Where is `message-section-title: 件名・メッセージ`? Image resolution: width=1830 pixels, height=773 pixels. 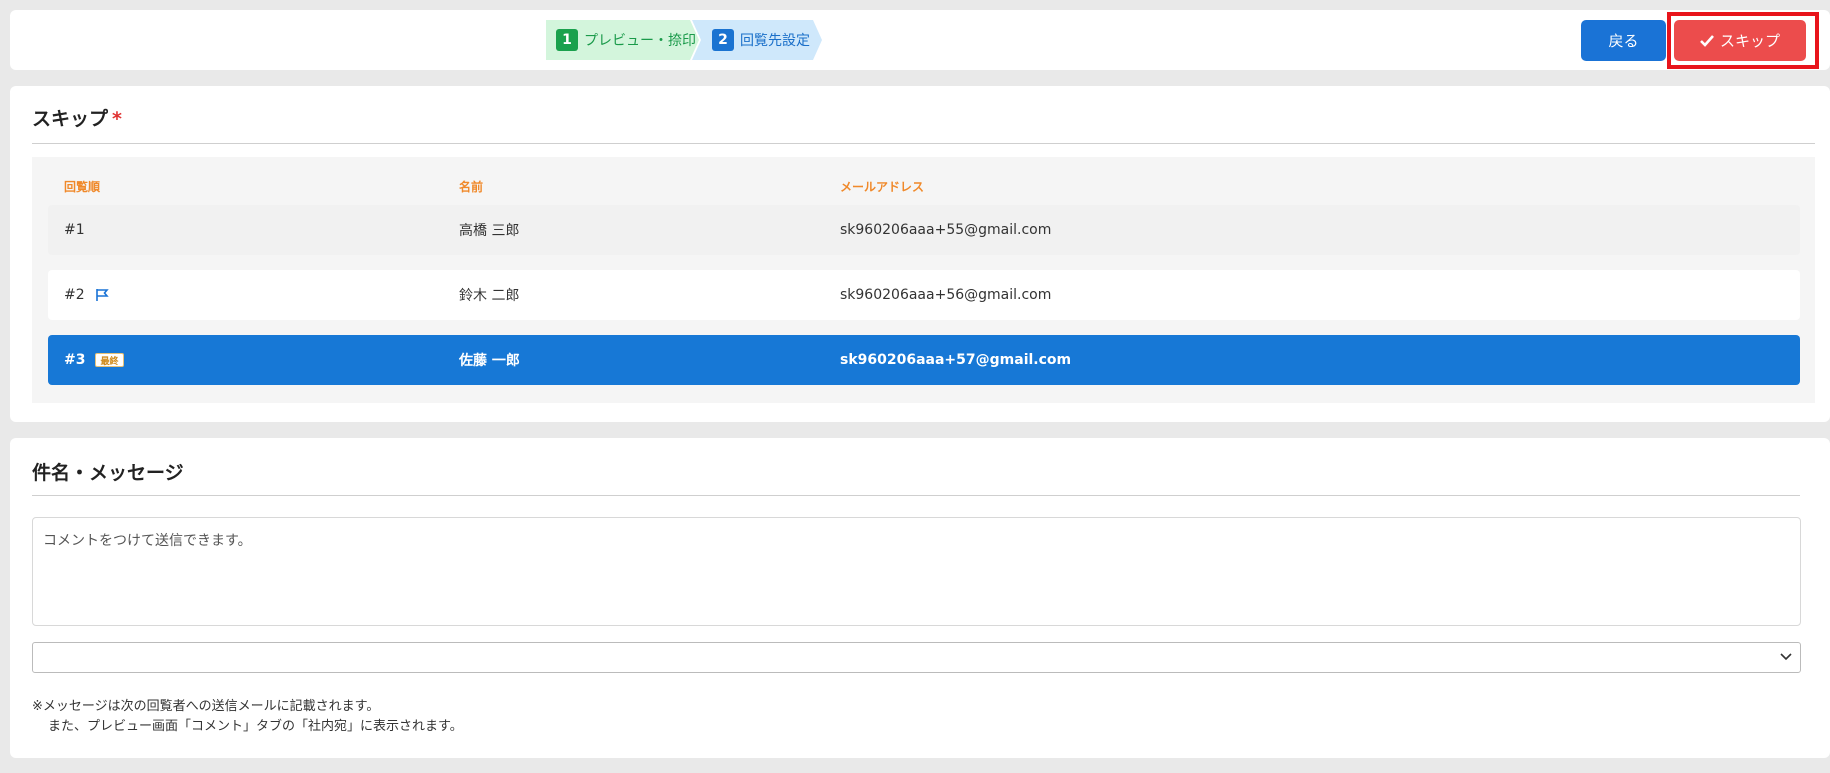
message-section-title: 件名・メッセージ is located at coordinates (108, 473).